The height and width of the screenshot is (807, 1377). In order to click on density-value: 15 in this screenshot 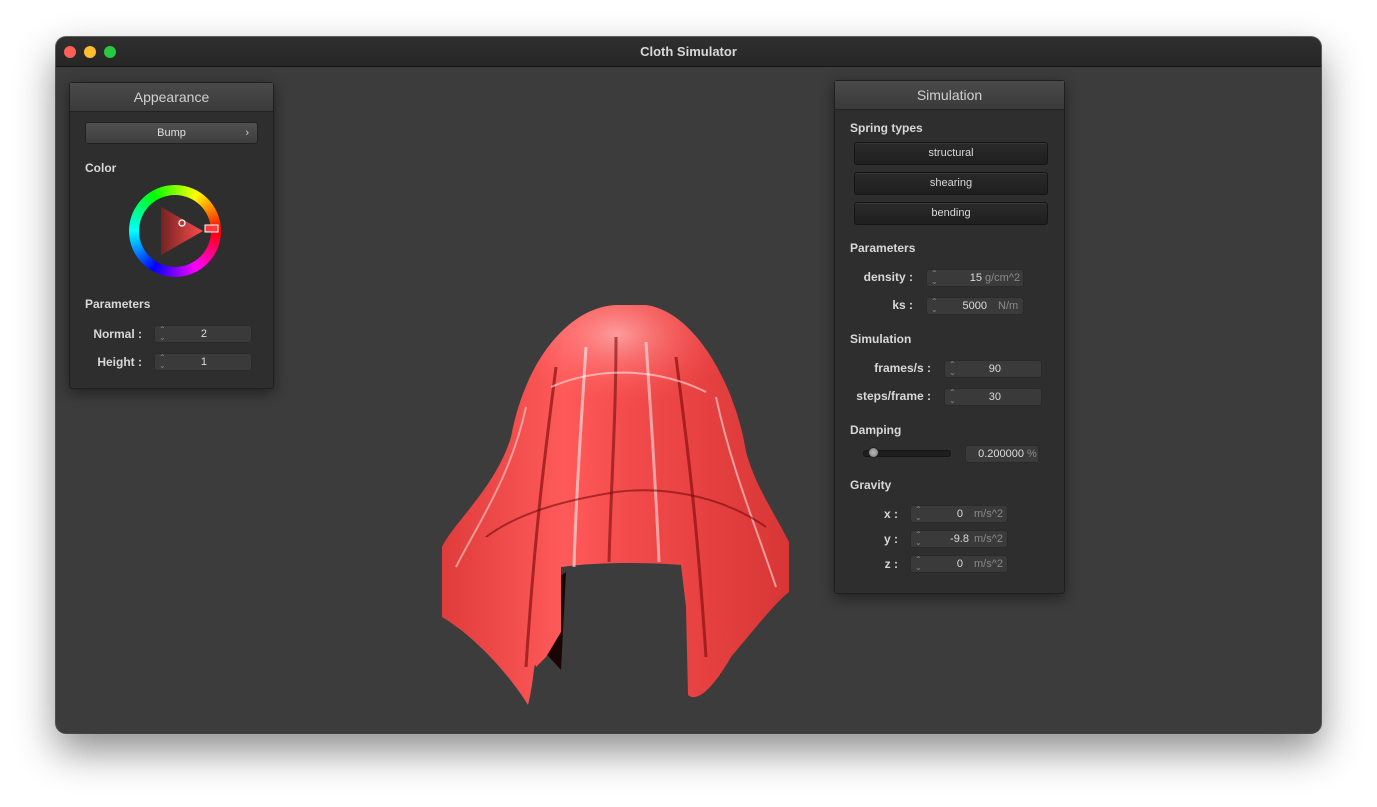, I will do `click(975, 278)`.